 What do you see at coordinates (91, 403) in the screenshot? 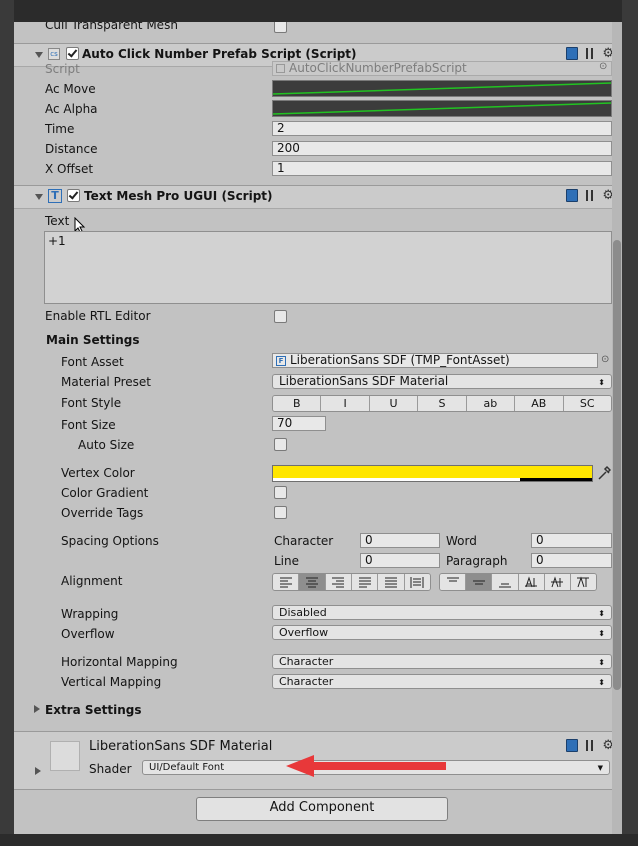
I see `font-style-label: Font Style` at bounding box center [91, 403].